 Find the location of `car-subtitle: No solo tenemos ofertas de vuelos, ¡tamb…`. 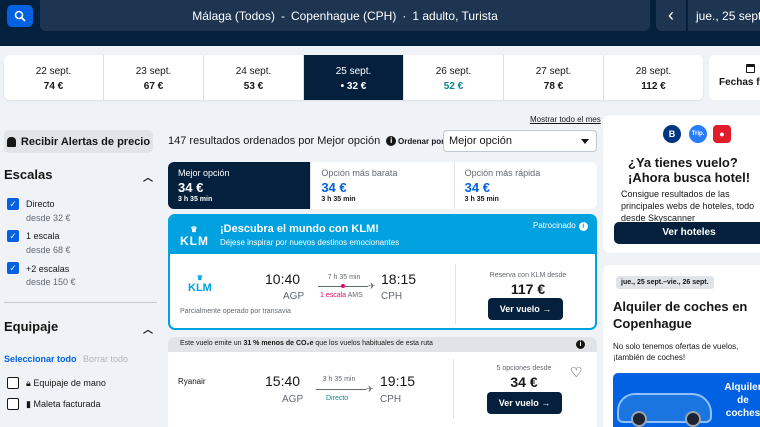

car-subtitle: No solo tenemos ofertas de vuelos, ¡tamb… is located at coordinates (676, 352).